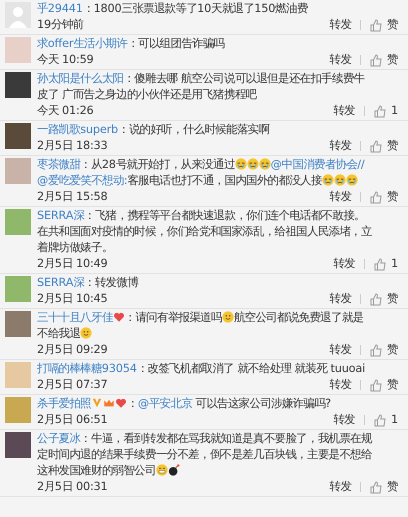 This screenshot has width=408, height=517. I want to click on comment-time: 今天 01:26, so click(66, 111).